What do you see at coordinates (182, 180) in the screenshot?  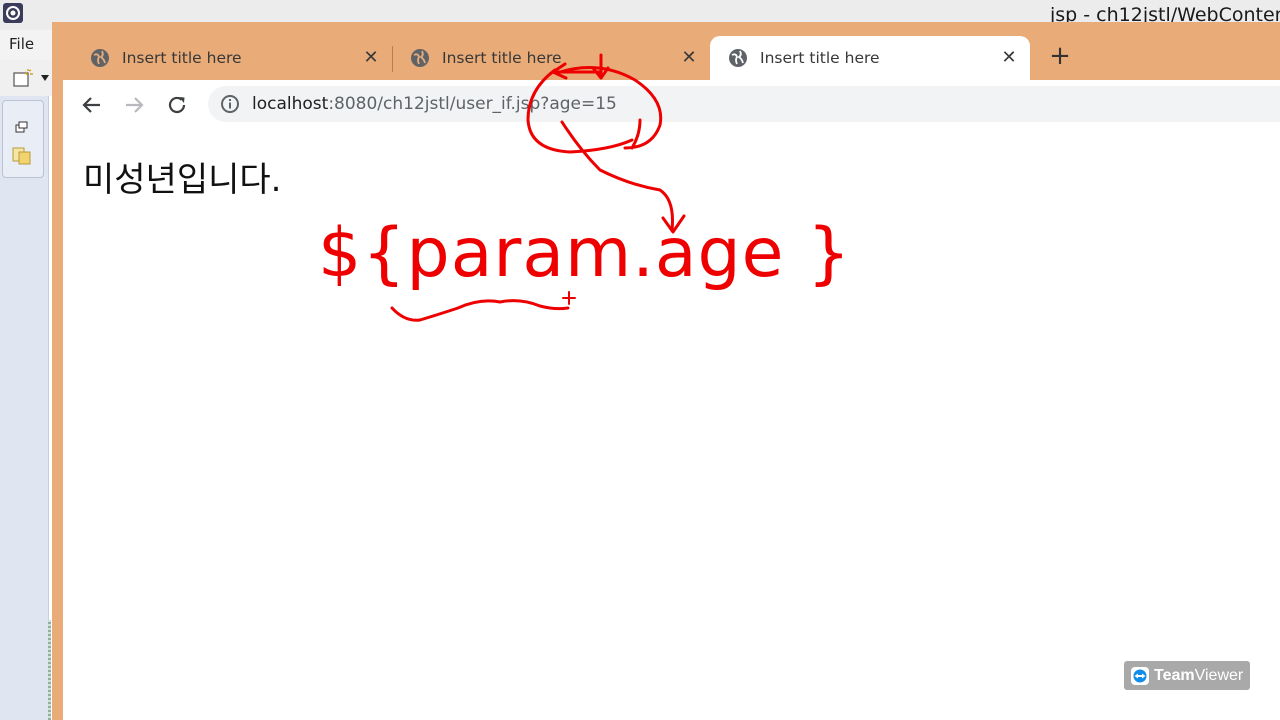 I see `page-body-text: 미성년입니다.` at bounding box center [182, 180].